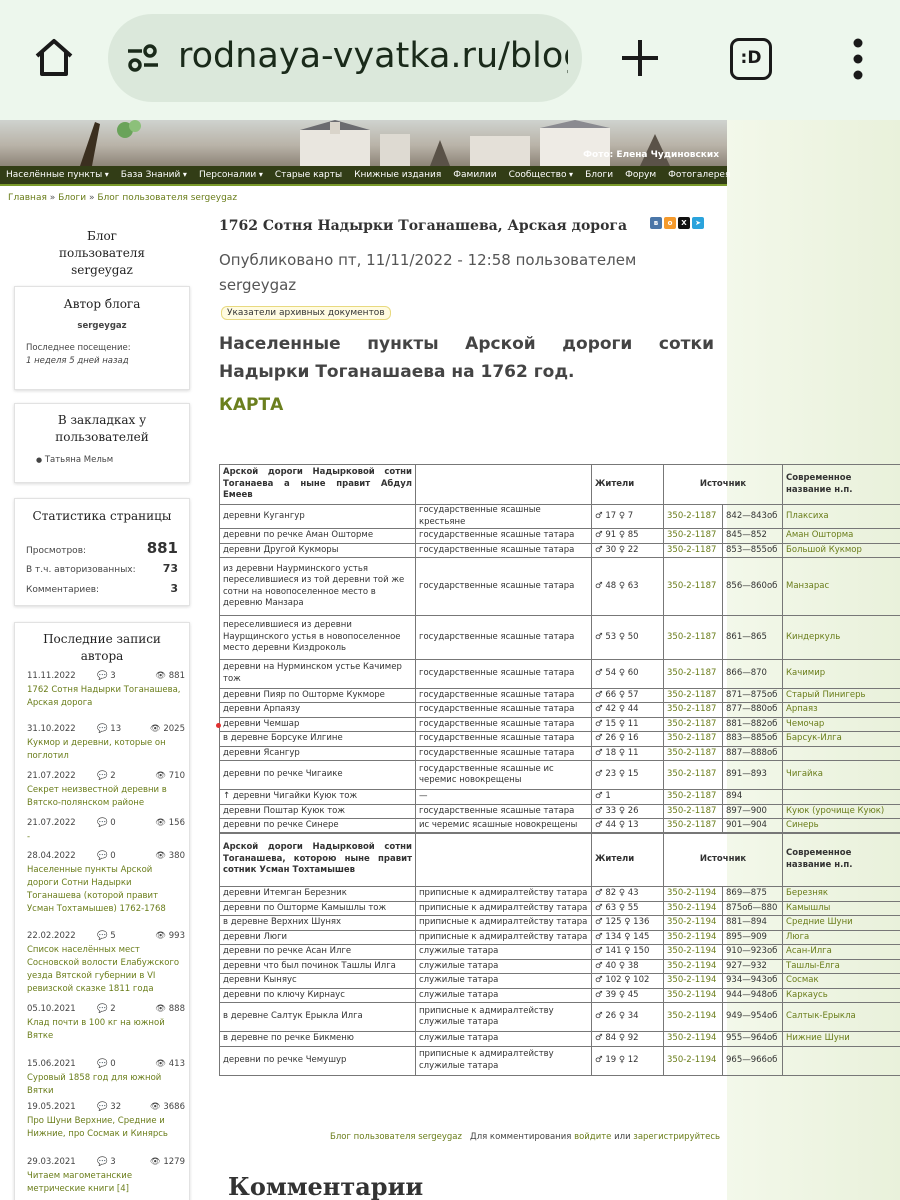 The image size is (900, 1200). I want to click on stat-comments-value: 3, so click(174, 588).